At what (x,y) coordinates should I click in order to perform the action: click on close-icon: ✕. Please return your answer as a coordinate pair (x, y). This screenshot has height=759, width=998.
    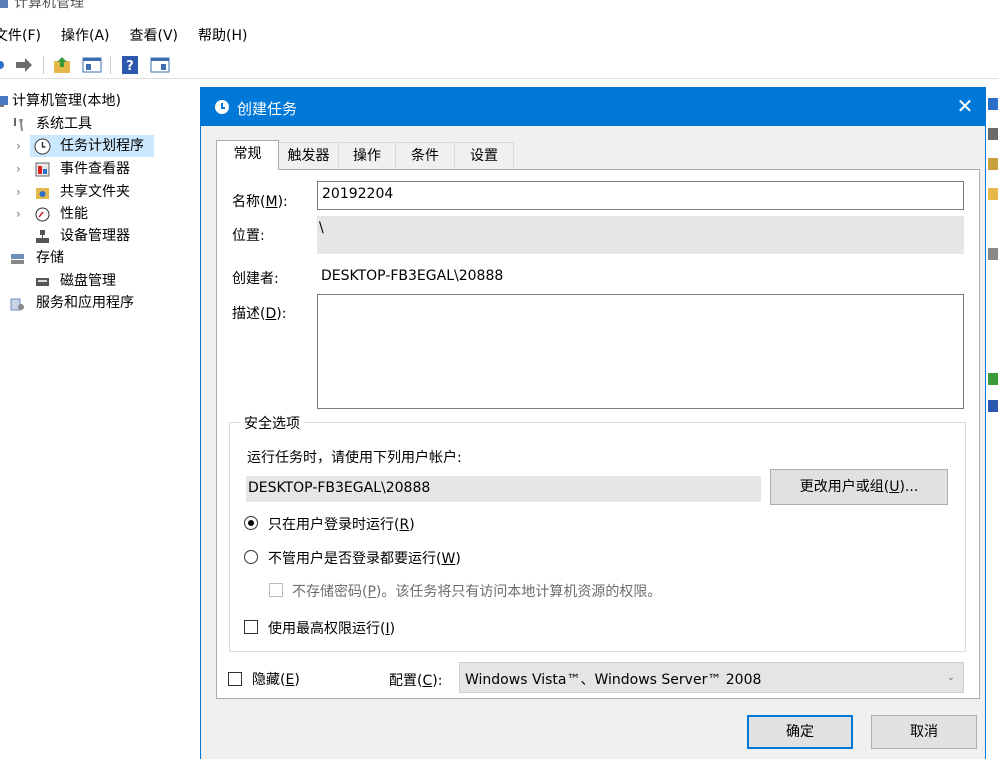
    Looking at the image, I should click on (965, 106).